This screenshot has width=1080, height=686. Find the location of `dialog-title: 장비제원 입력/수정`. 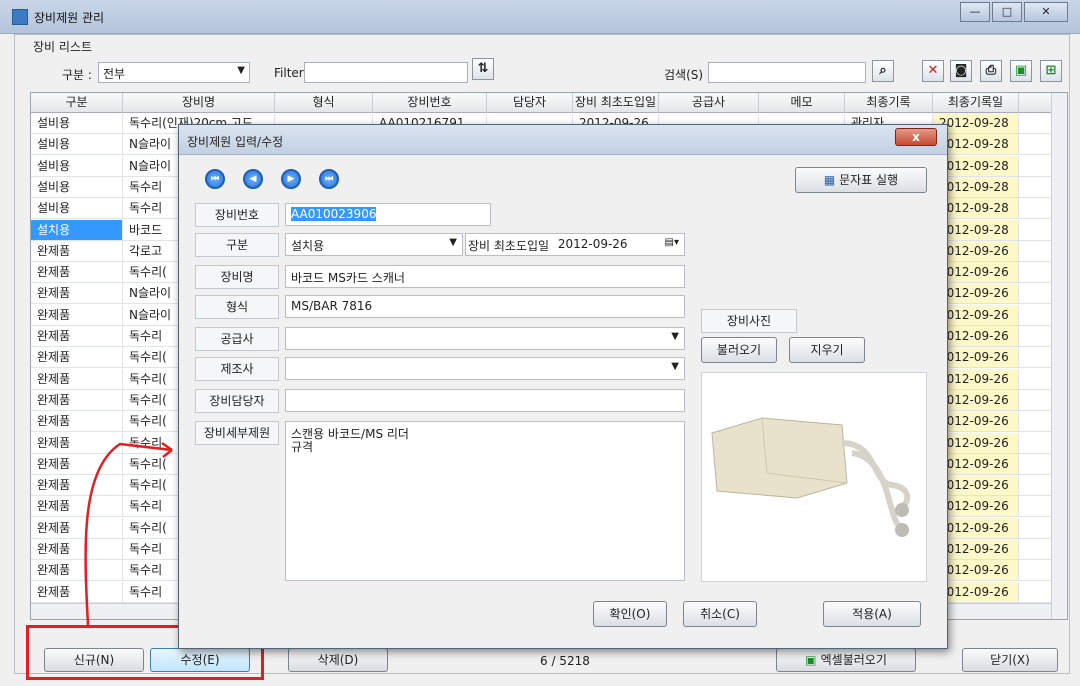

dialog-title: 장비제원 입력/수정 is located at coordinates (235, 142).